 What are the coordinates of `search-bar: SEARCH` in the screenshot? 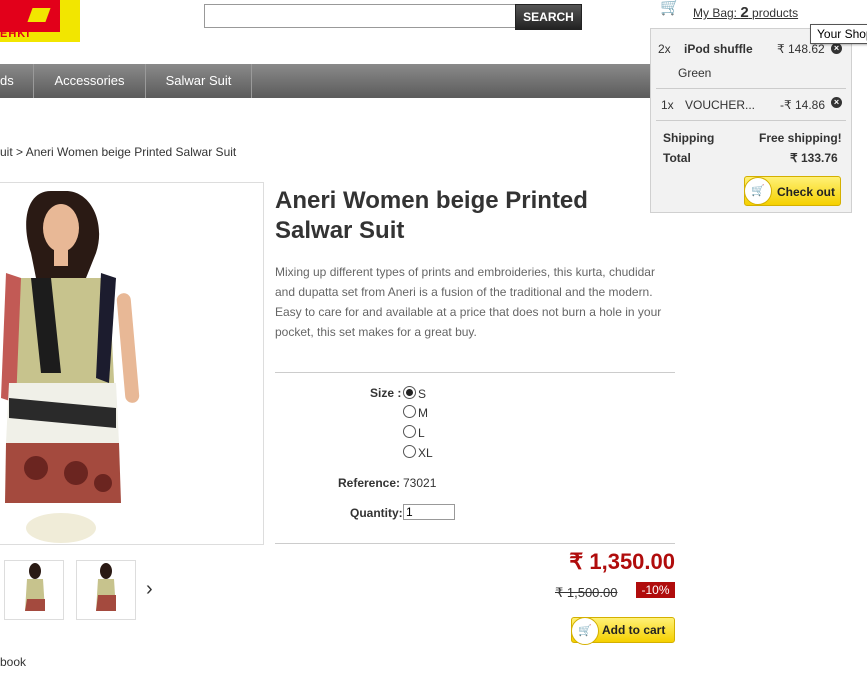 It's located at (393, 17).